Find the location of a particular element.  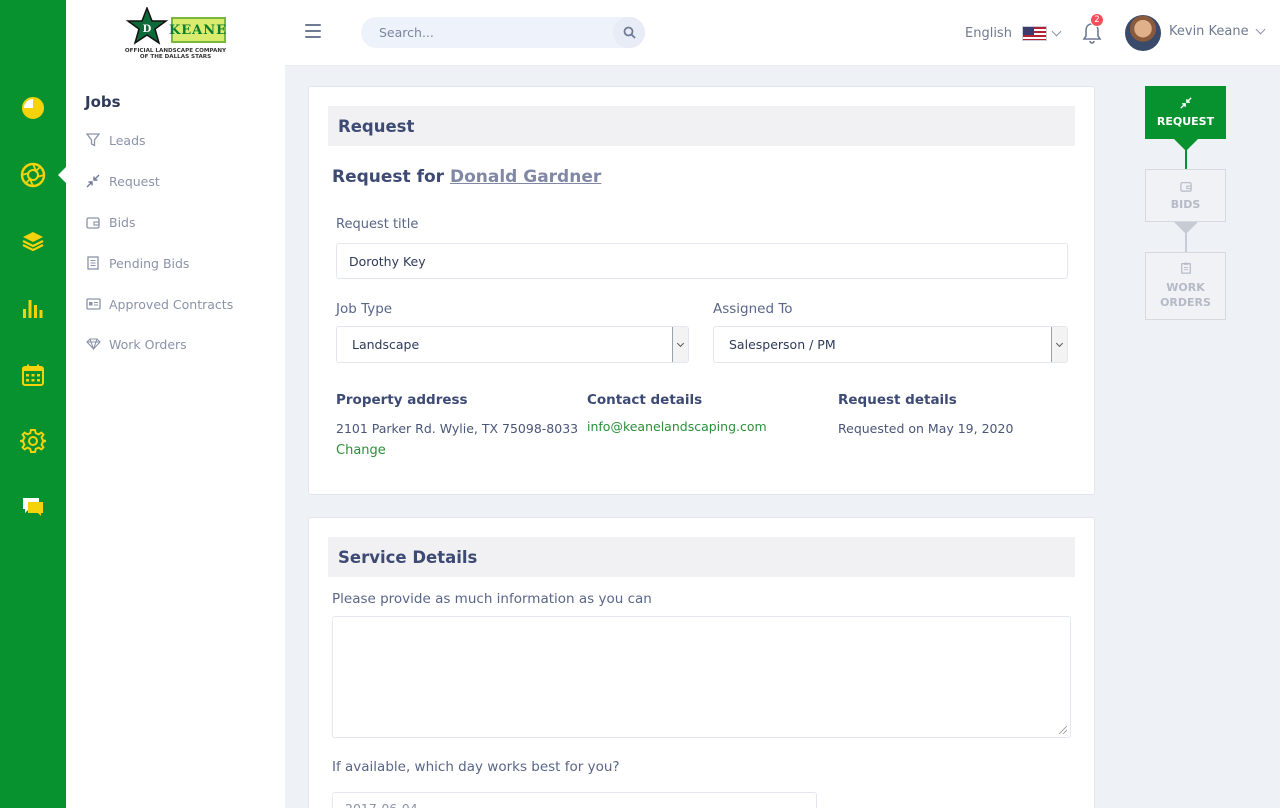

language-selector: English is located at coordinates (1013, 33).